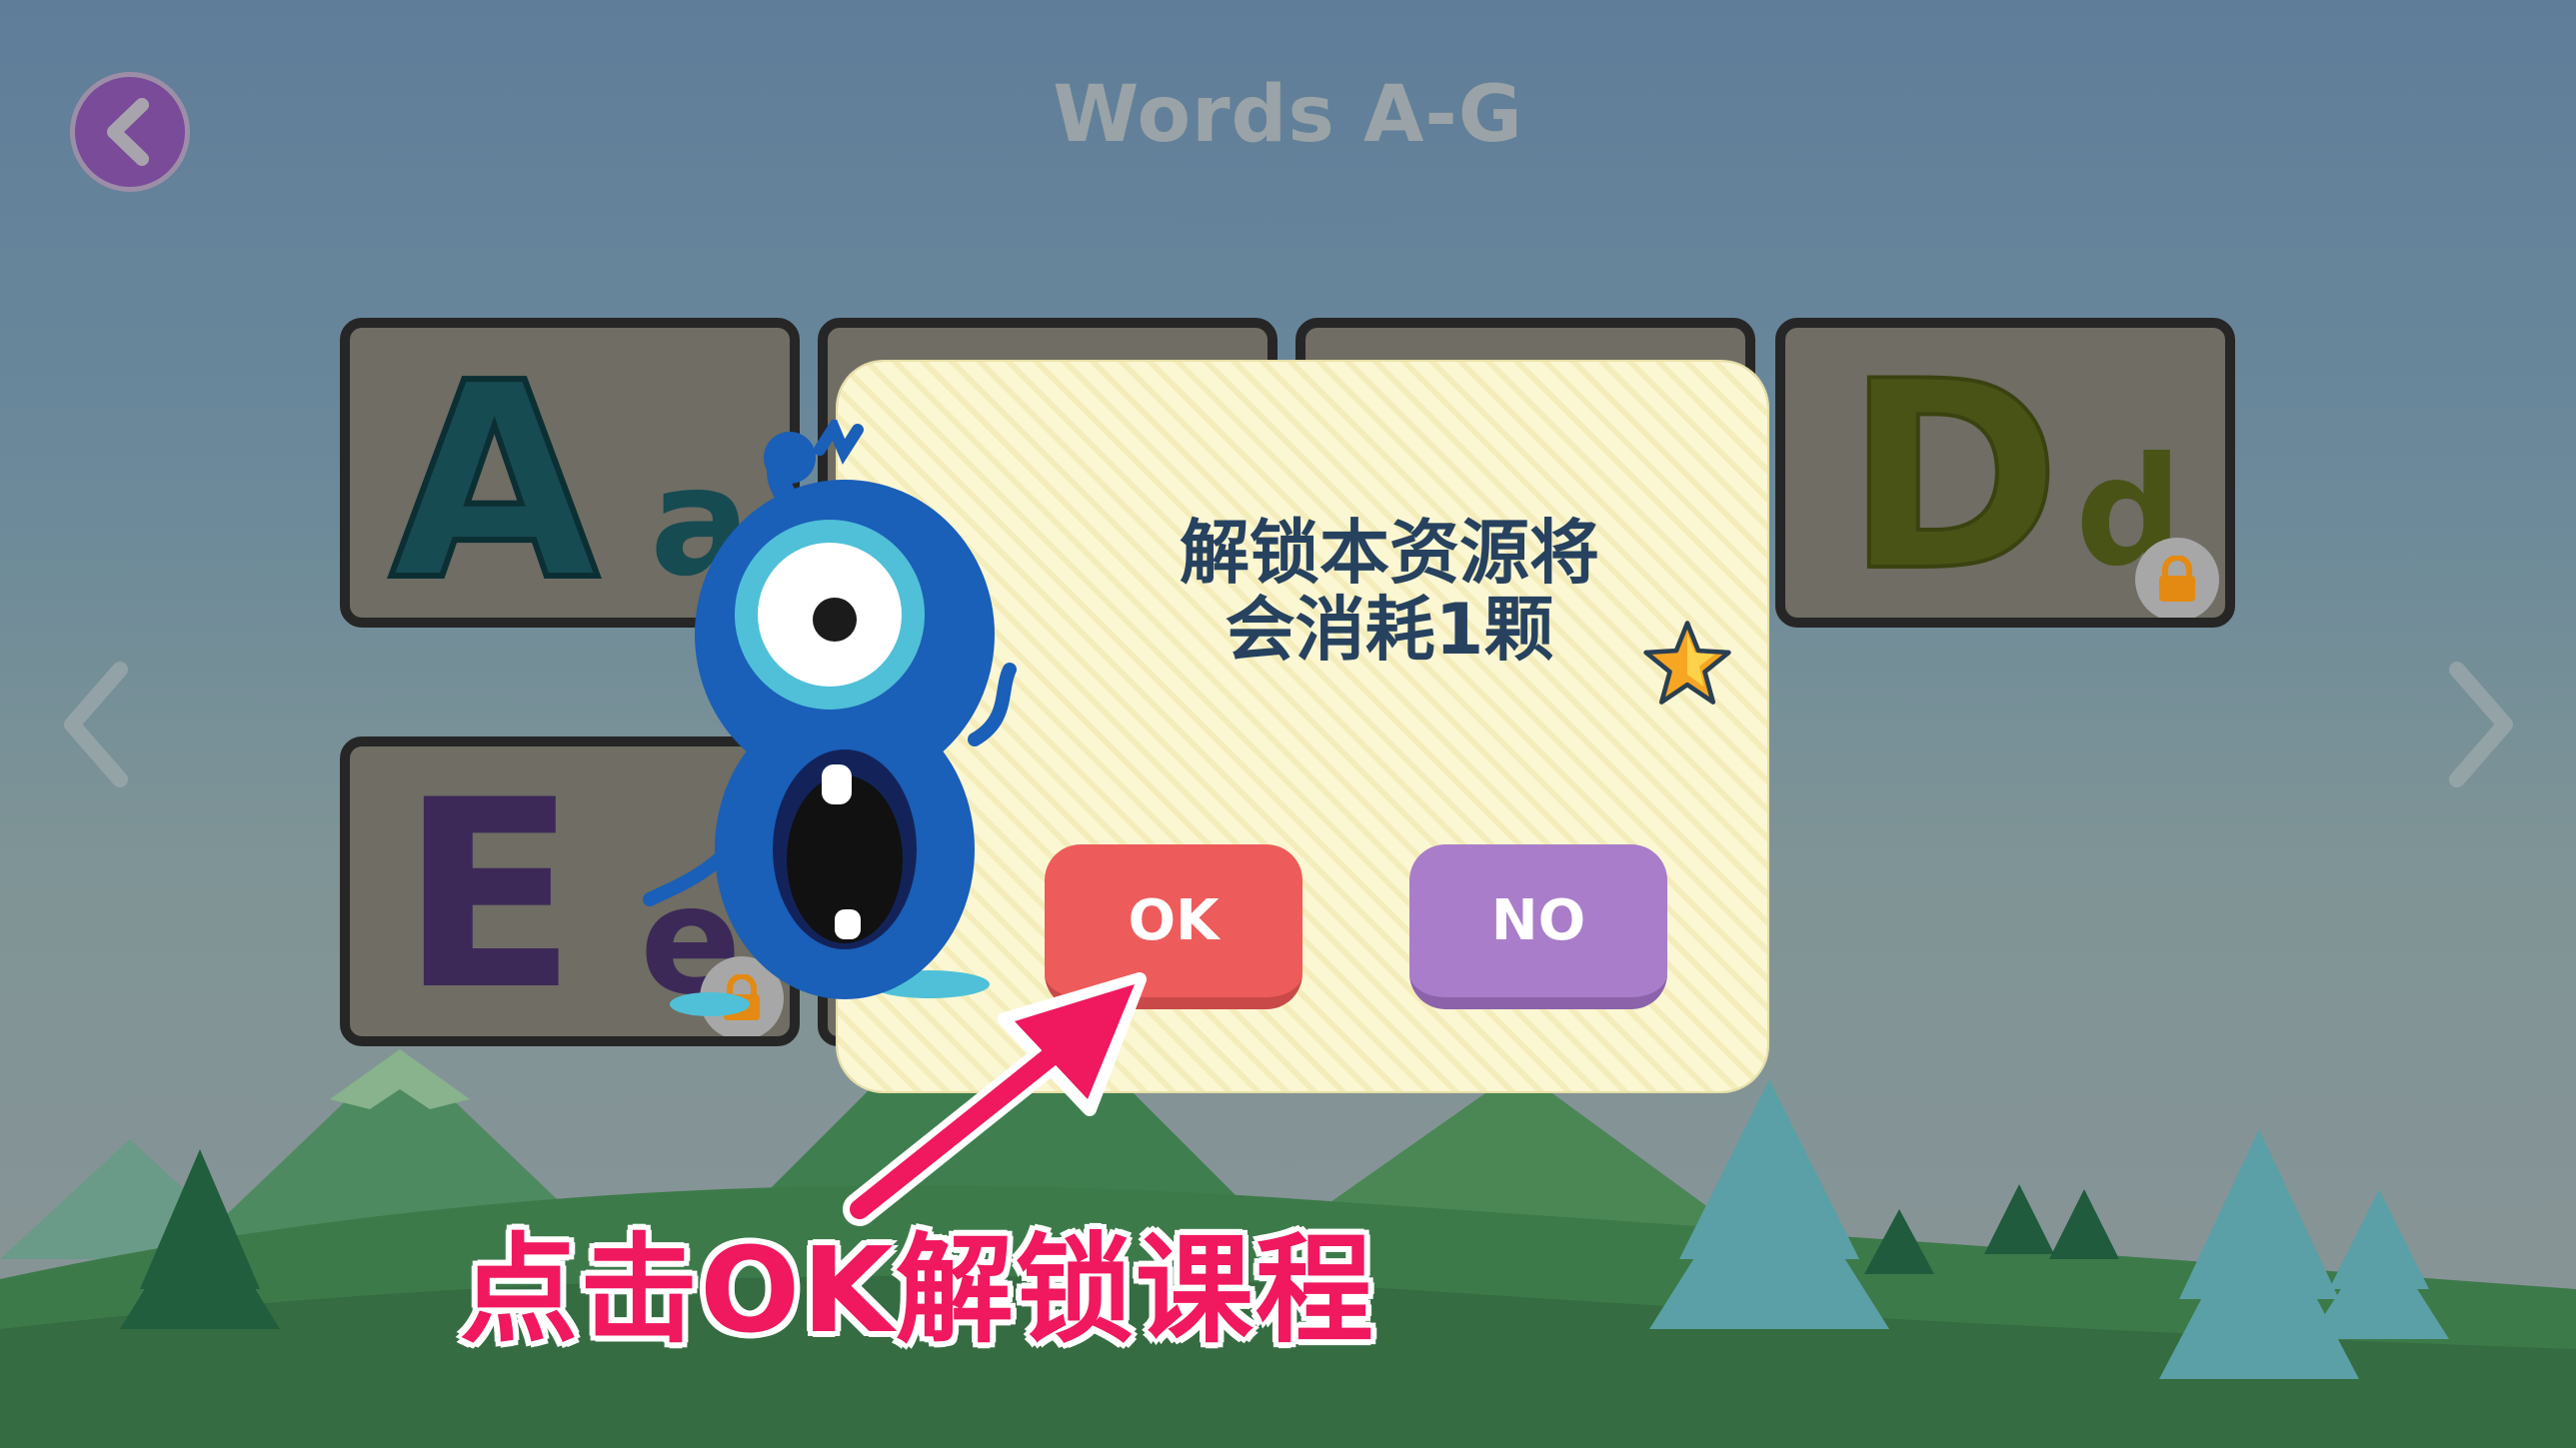 This screenshot has height=1448, width=2576. I want to click on page-title: Words A-G, so click(1288, 115).